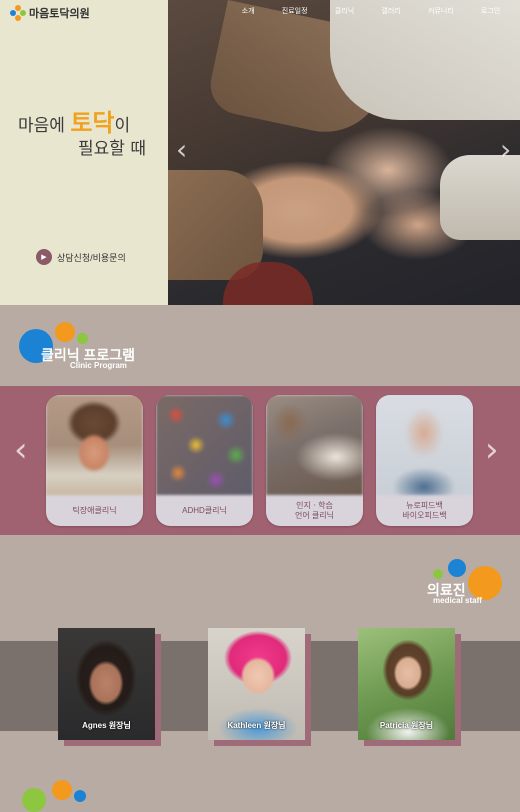  I want to click on hero-text-panel: 마음토닥의원 마음에 토닥이 필요할 때 ▶ 상담신청/비용문의, so click(84, 152).